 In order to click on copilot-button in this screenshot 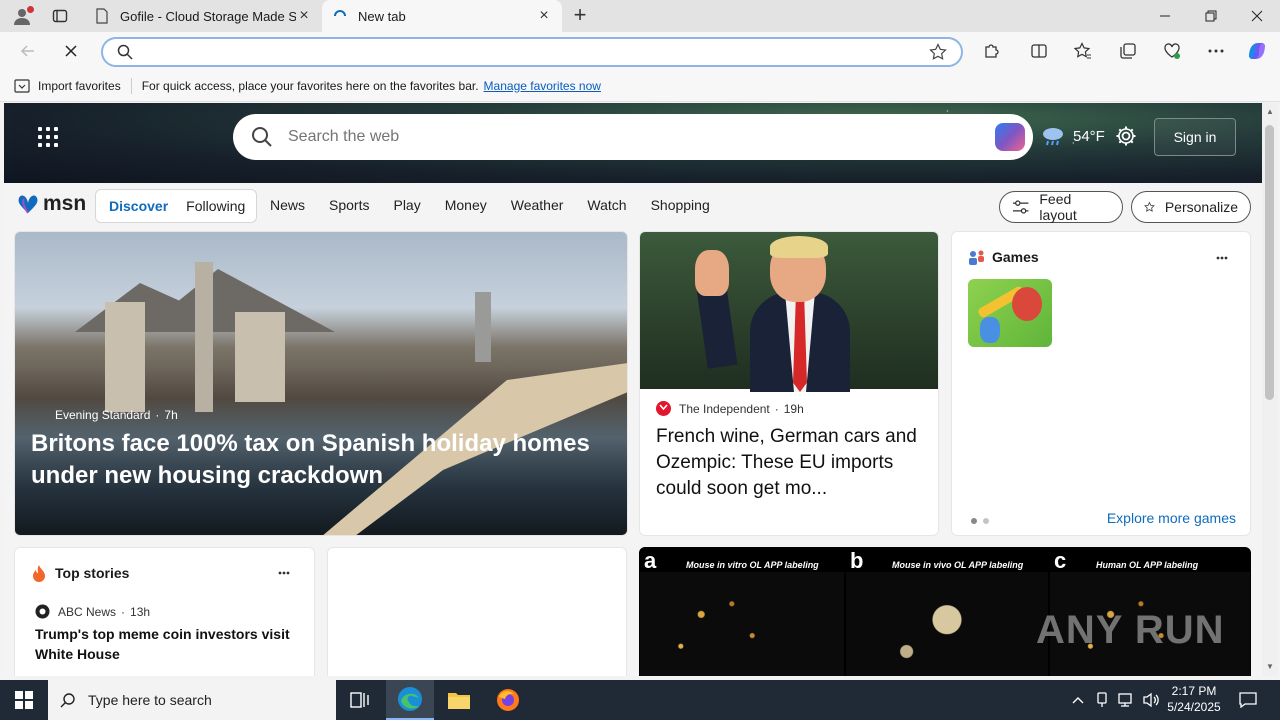, I will do `click(1257, 51)`.